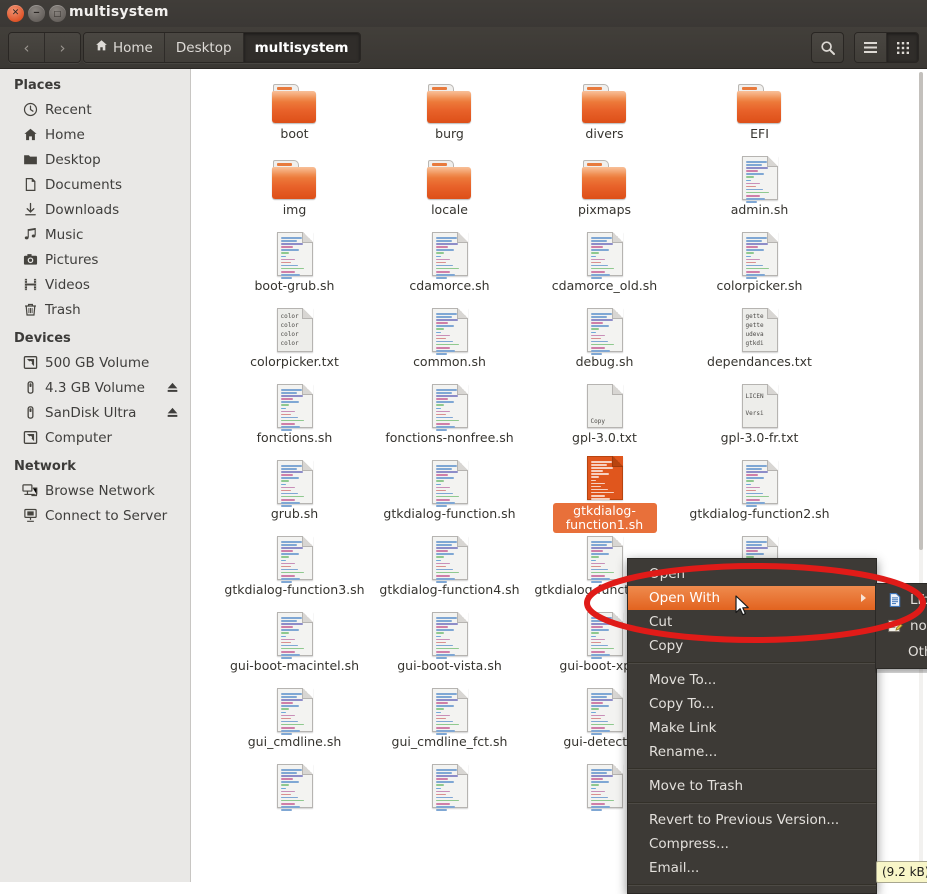  I want to click on submenu-item-libreoffice-writer: LibreOffice Writer, so click(901, 600).